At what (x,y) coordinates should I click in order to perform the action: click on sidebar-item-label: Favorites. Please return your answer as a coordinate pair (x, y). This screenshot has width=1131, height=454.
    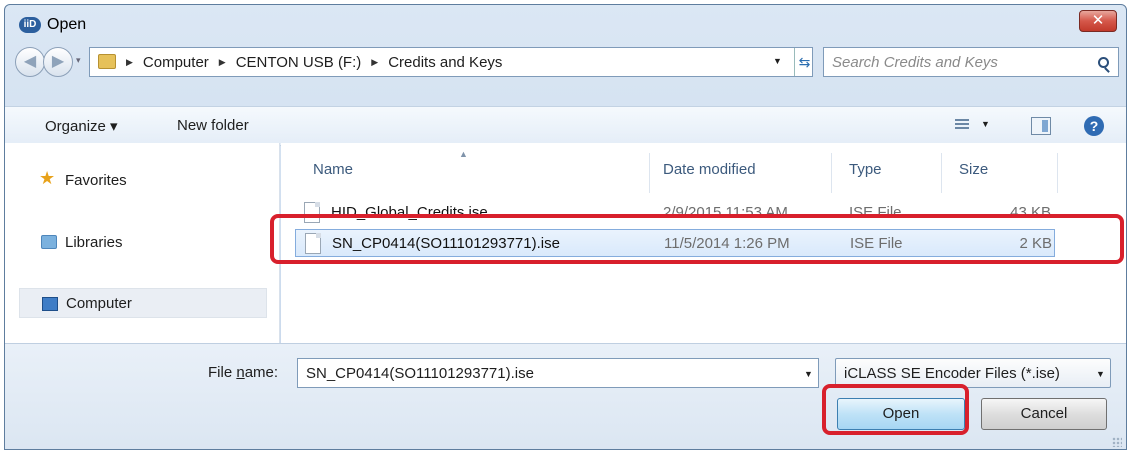
    Looking at the image, I should click on (96, 180).